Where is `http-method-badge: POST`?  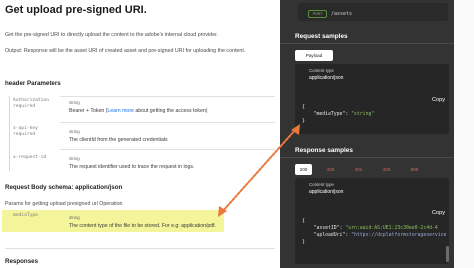
http-method-badge: POST is located at coordinates (317, 14).